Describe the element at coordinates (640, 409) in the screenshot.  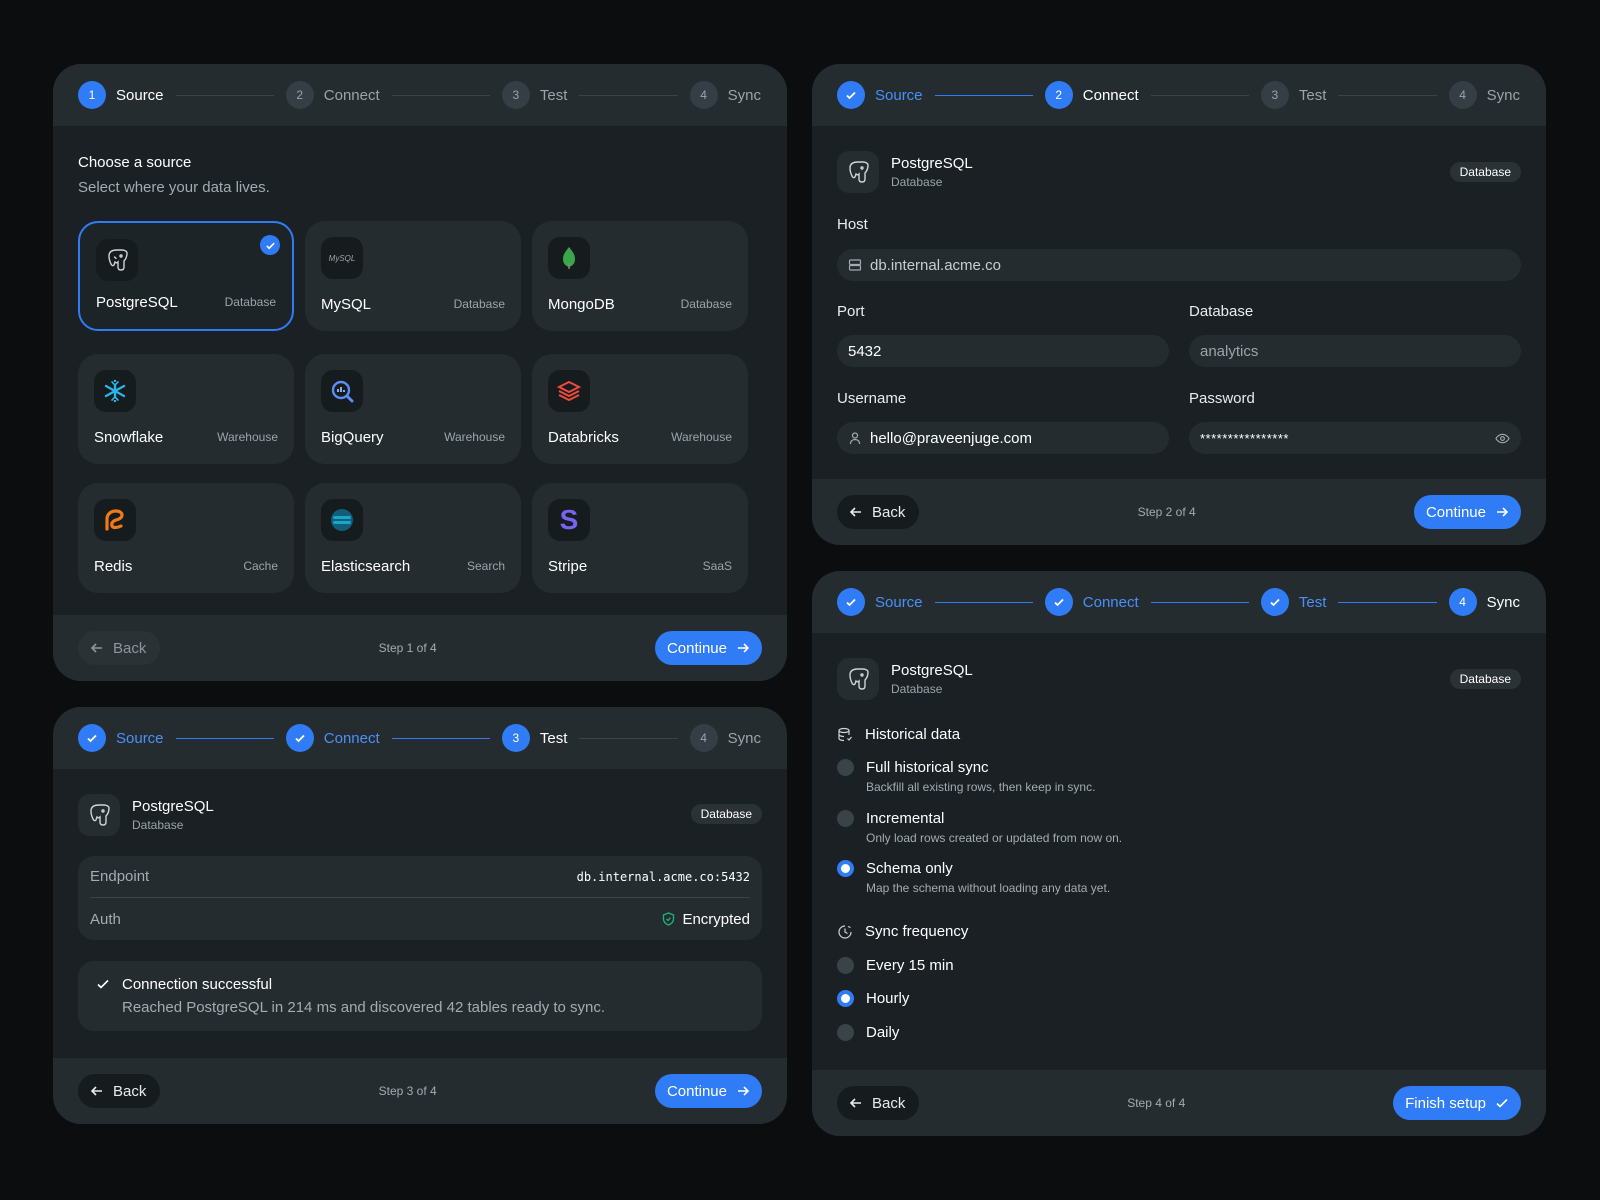
I see `source-tile-databricks: Databricks Warehouse` at that location.